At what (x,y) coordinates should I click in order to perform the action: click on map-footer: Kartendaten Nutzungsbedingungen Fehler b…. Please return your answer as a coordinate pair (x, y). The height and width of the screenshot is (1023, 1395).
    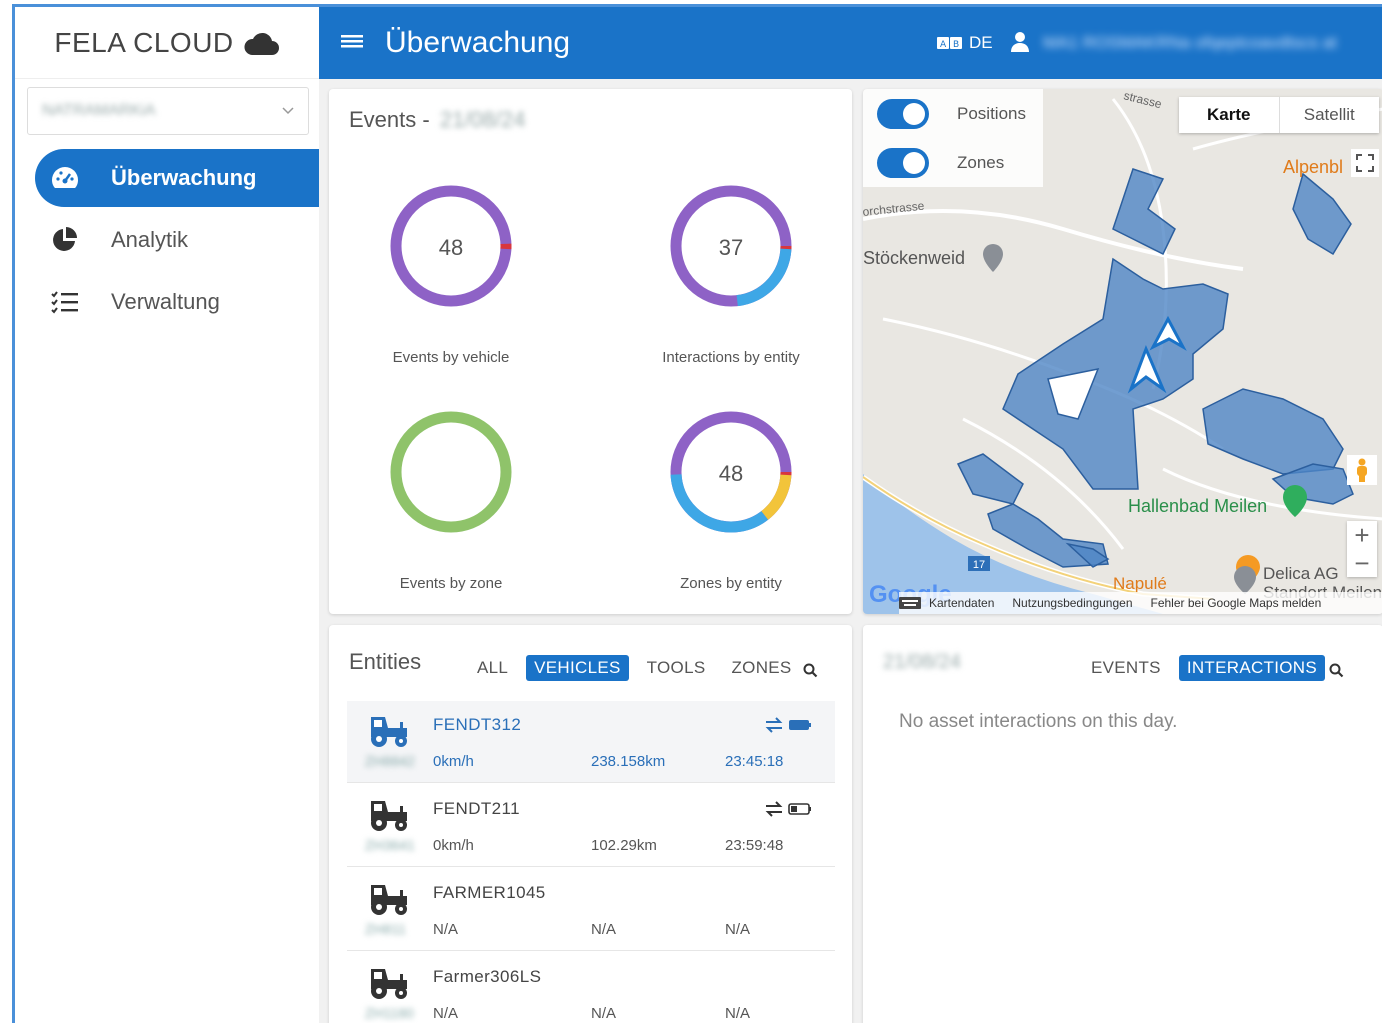
    Looking at the image, I should click on (1140, 603).